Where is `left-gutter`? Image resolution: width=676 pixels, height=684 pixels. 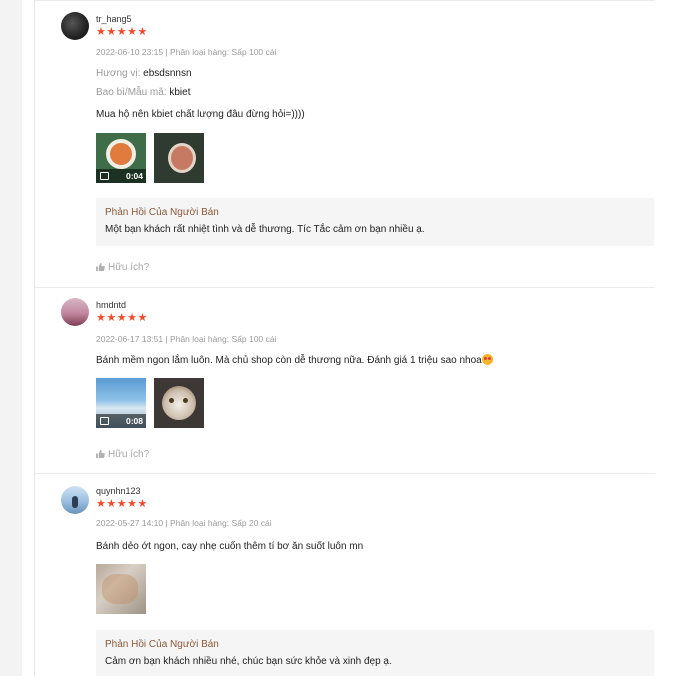
left-gutter is located at coordinates (11, 338).